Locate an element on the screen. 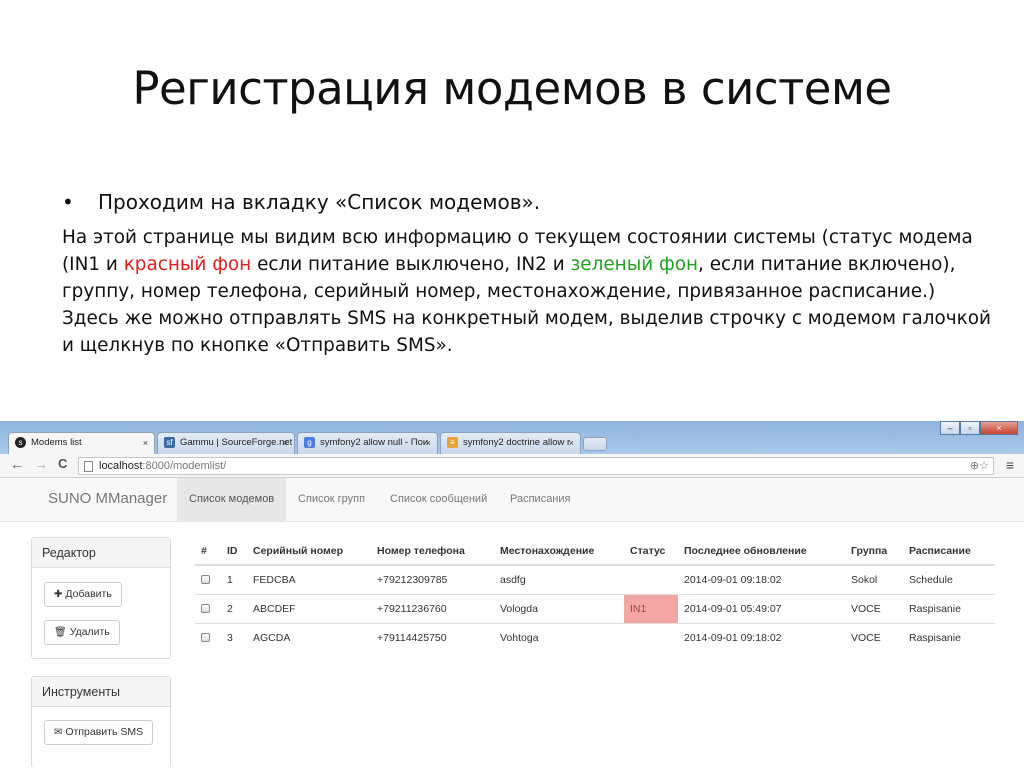 The width and height of the screenshot is (1024, 768). tab-modems-list: s Modems list × is located at coordinates (81, 443).